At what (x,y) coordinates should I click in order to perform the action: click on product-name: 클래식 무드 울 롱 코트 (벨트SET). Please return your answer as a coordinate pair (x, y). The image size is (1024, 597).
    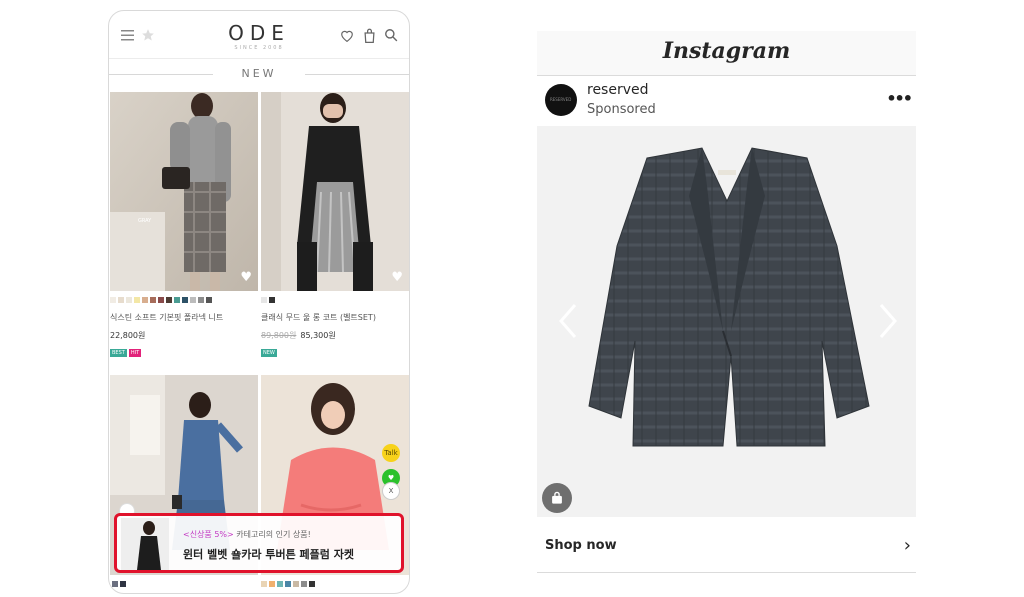
    Looking at the image, I should click on (335, 317).